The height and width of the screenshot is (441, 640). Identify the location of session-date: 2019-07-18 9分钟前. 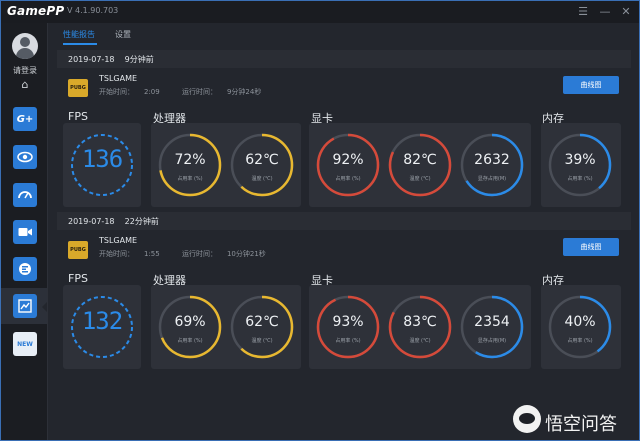
(111, 59).